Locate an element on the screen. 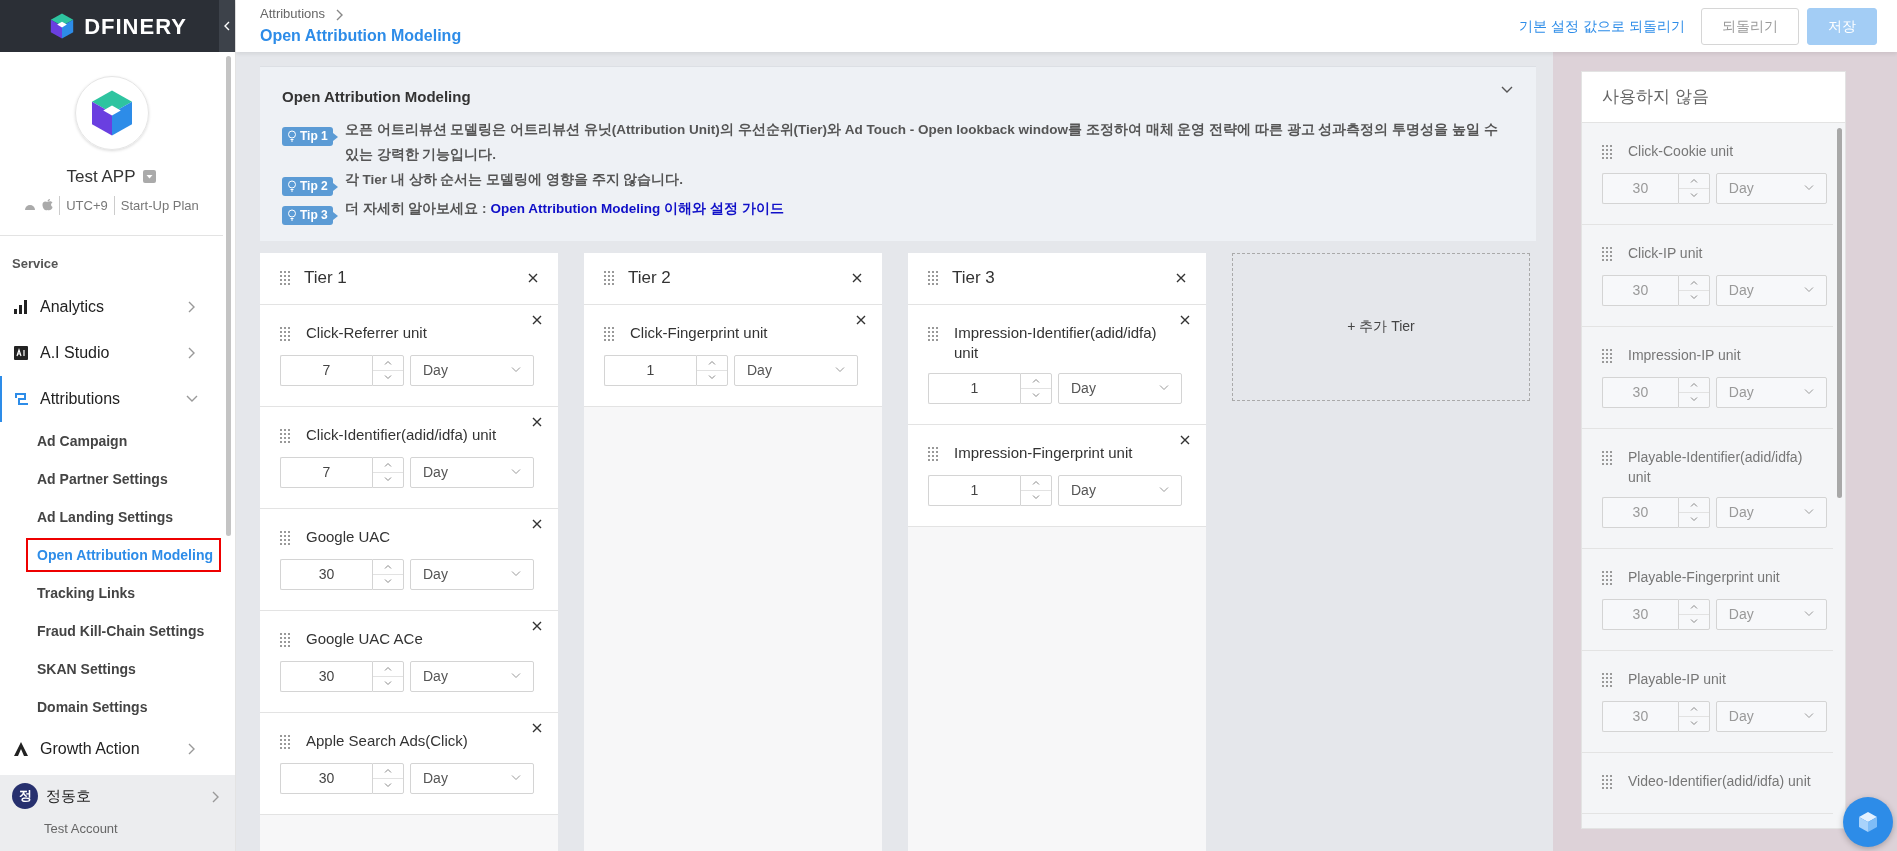  help-button is located at coordinates (1868, 822).